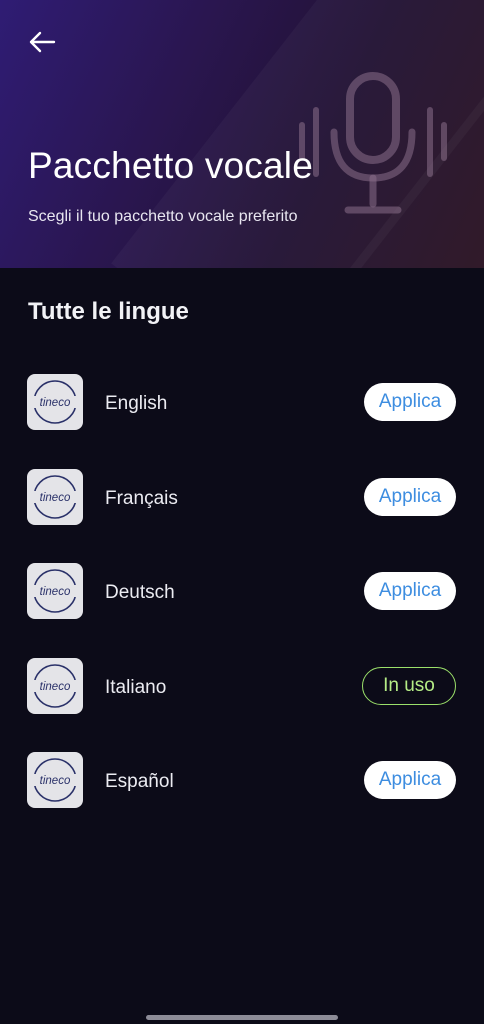 The image size is (484, 1024). I want to click on language-row-francais: tineco Français Applica, so click(242, 507).